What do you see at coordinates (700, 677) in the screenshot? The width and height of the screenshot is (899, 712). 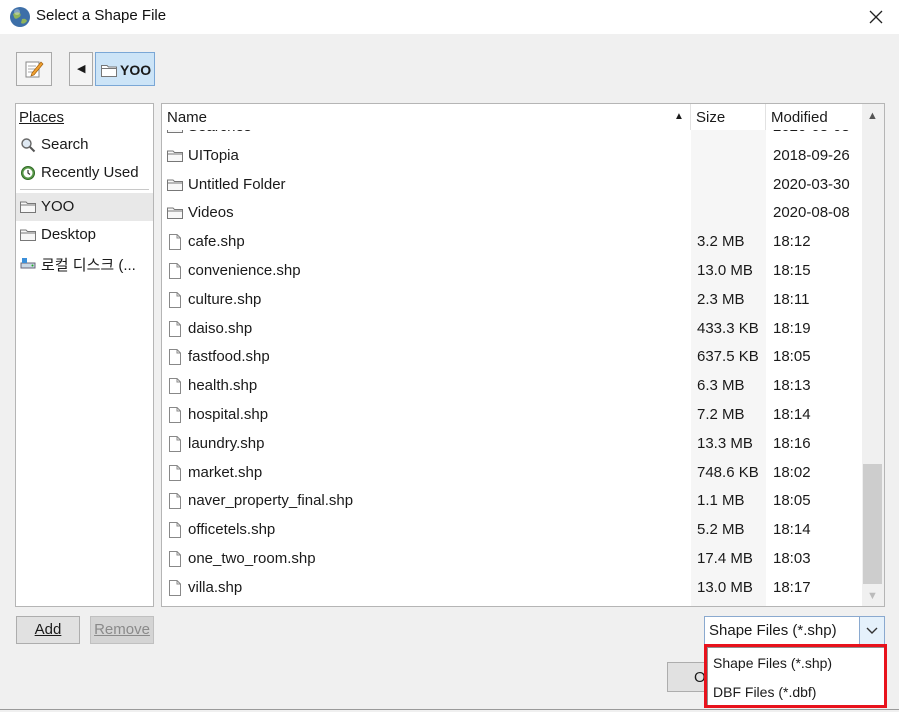 I see `open-button-label: O` at bounding box center [700, 677].